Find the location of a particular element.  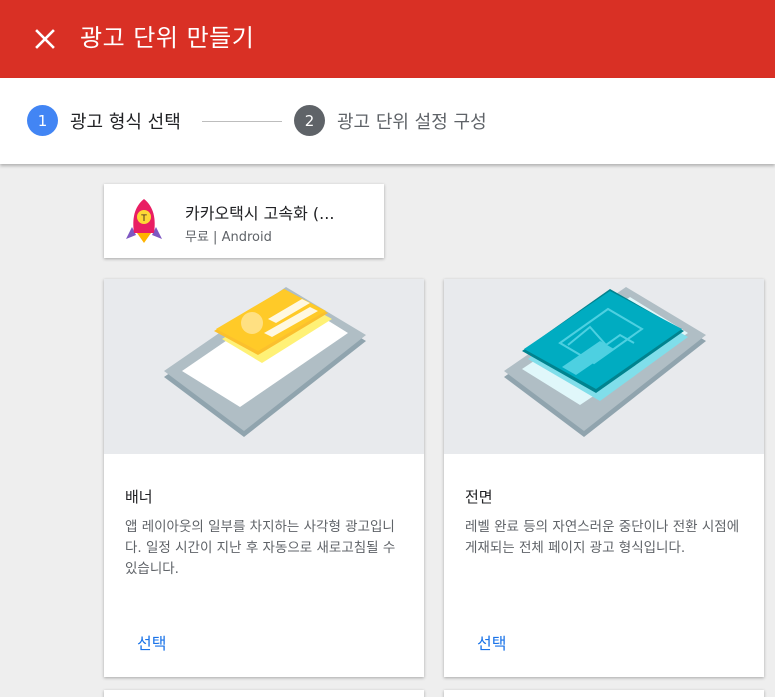

banner-illustration is located at coordinates (264, 366).